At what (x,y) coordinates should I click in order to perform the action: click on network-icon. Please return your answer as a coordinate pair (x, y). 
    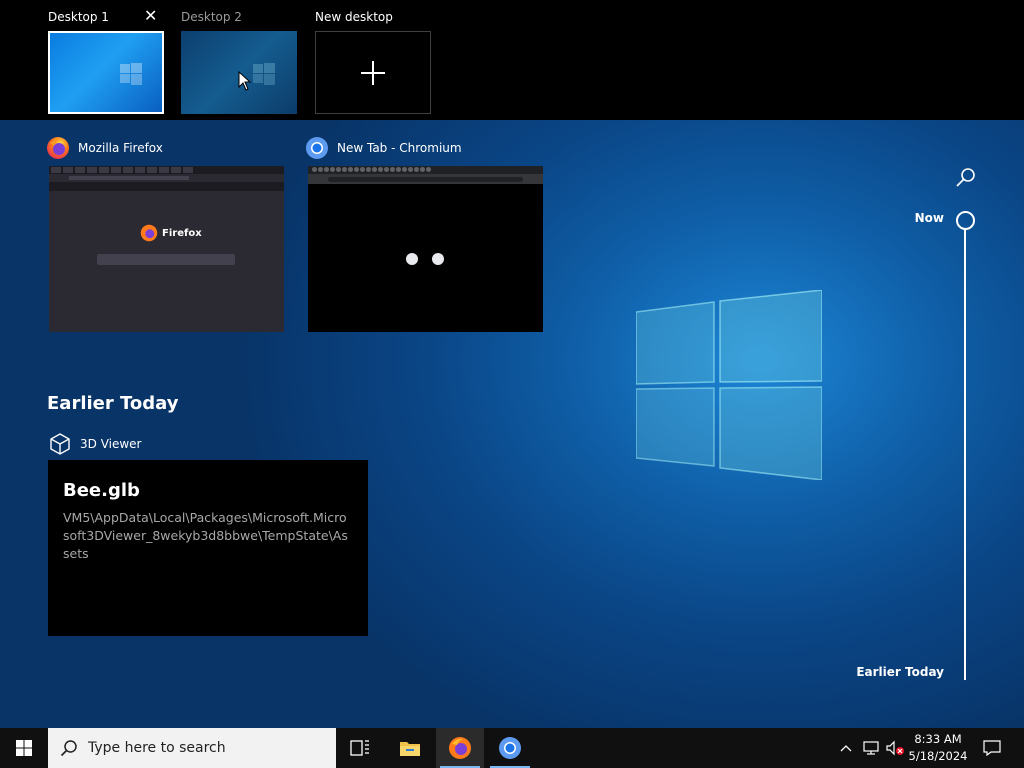
    Looking at the image, I should click on (871, 748).